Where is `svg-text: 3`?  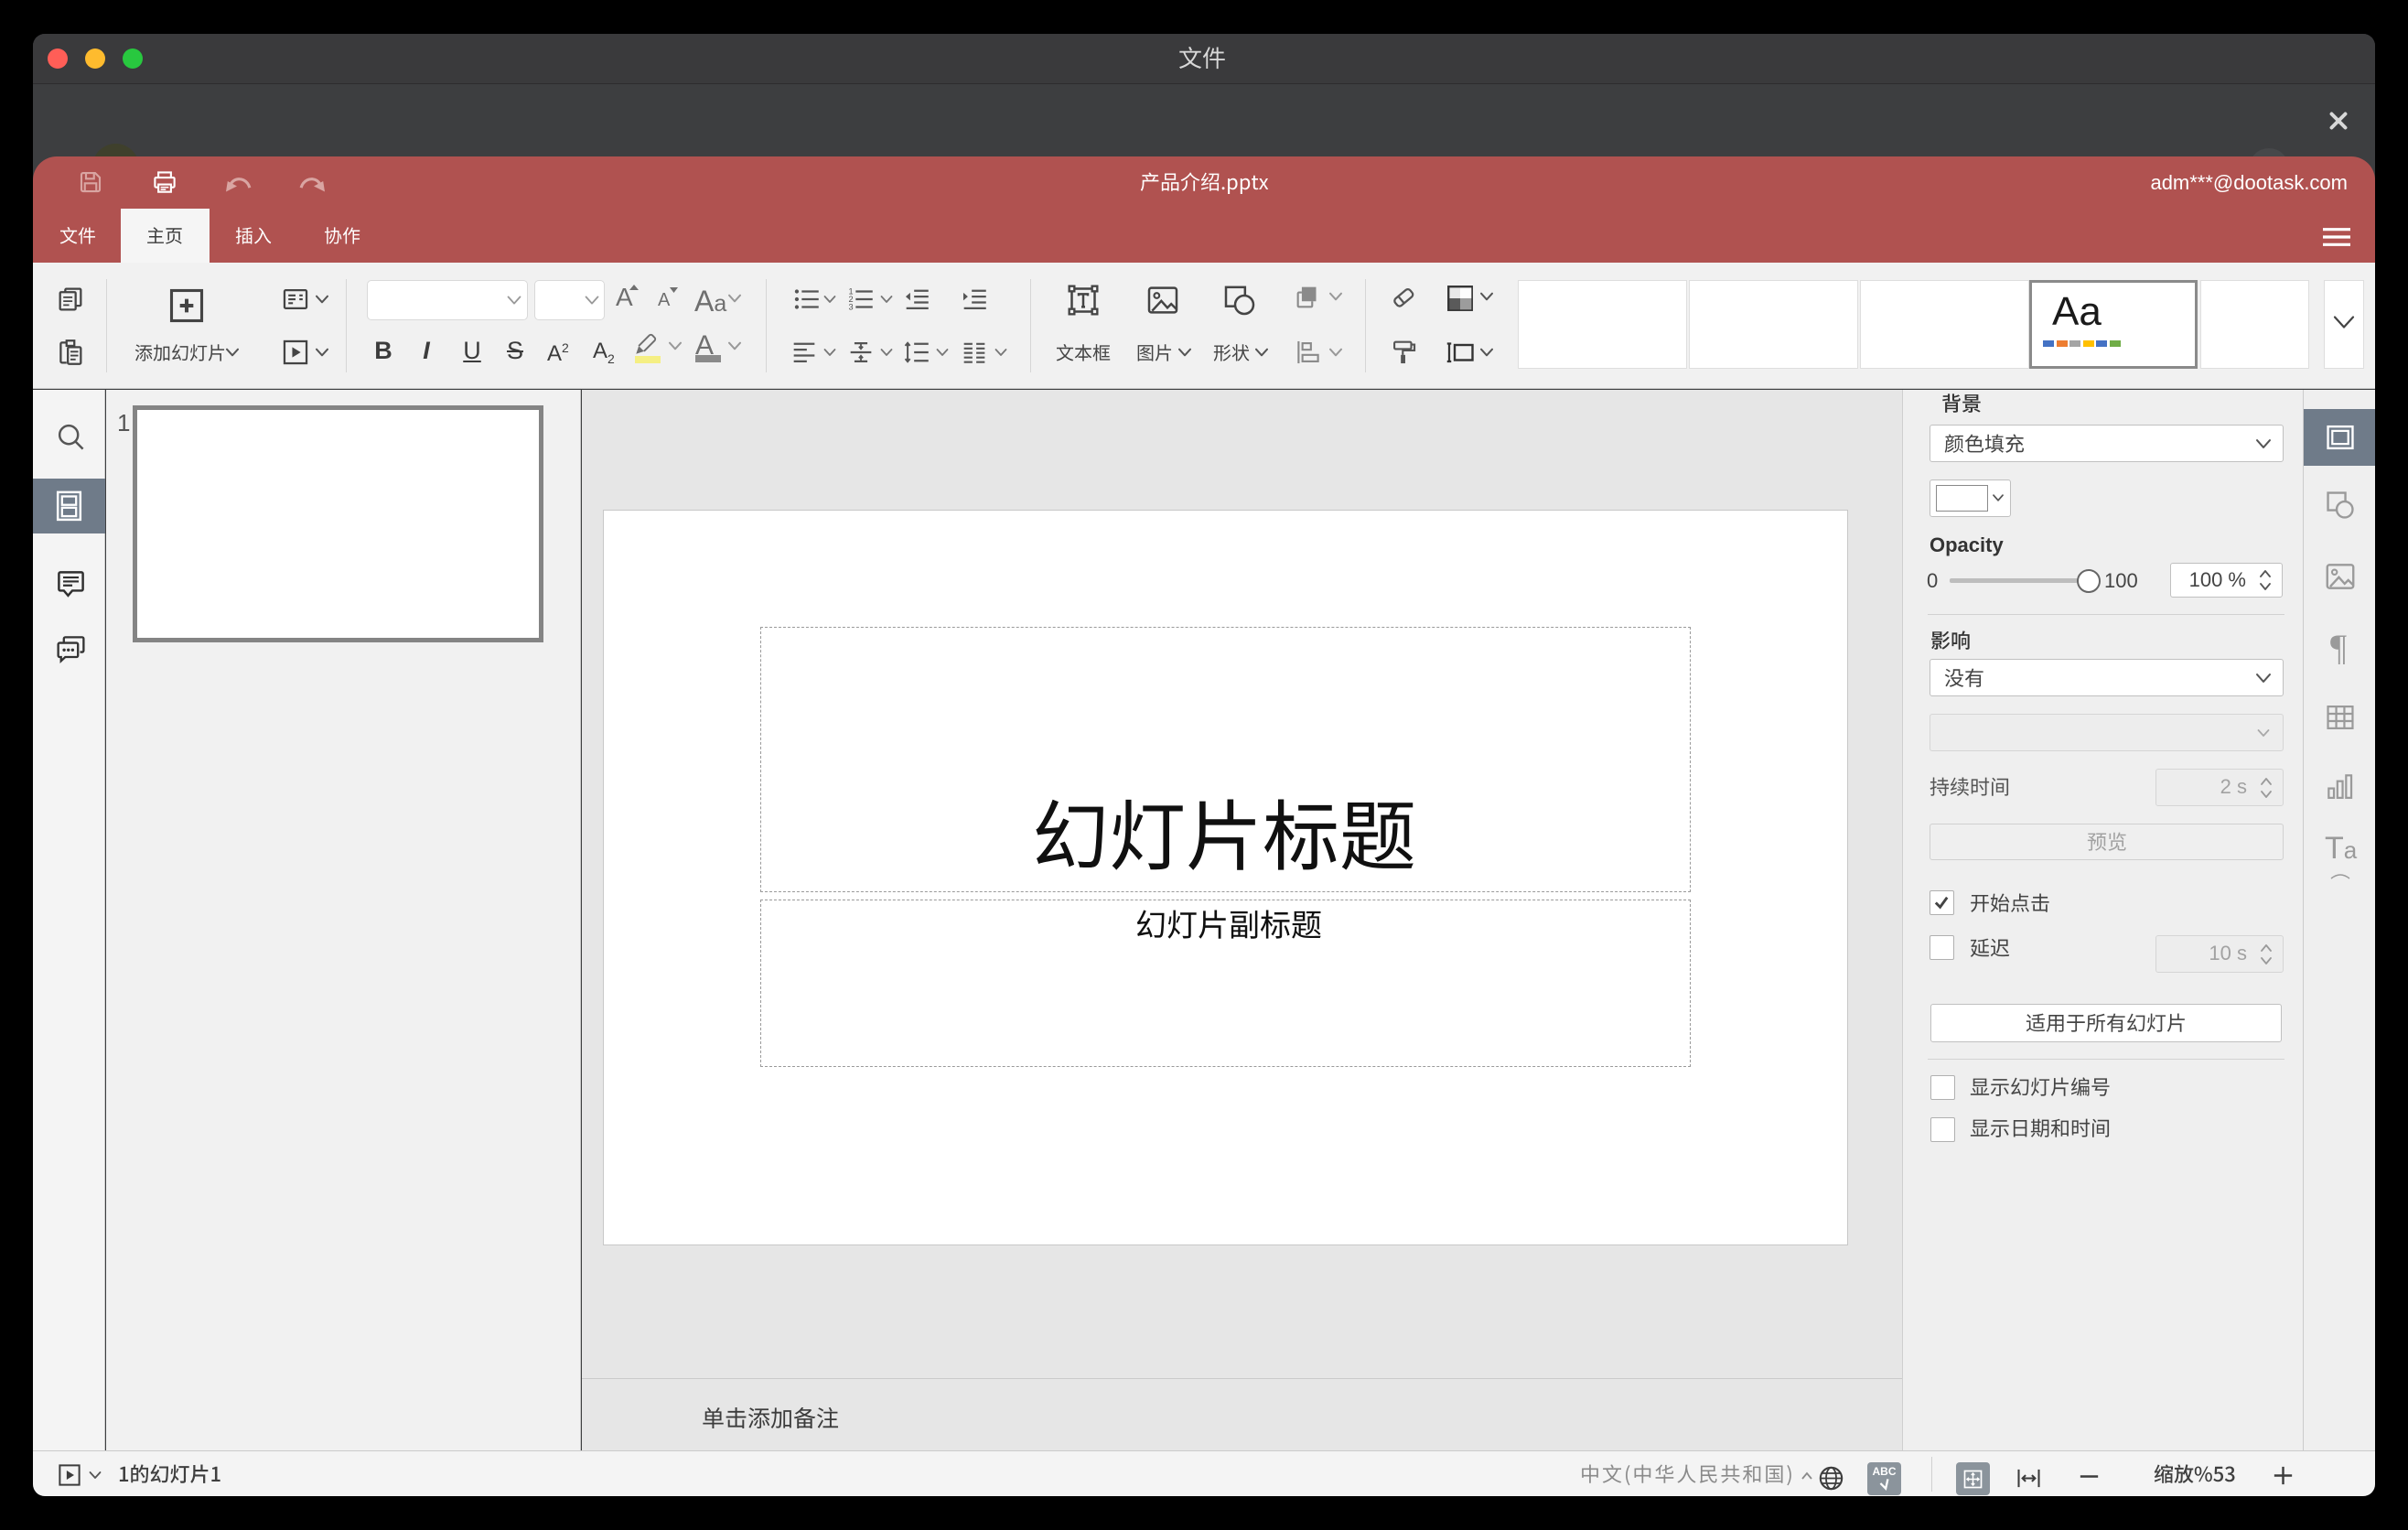 svg-text: 3 is located at coordinates (851, 306).